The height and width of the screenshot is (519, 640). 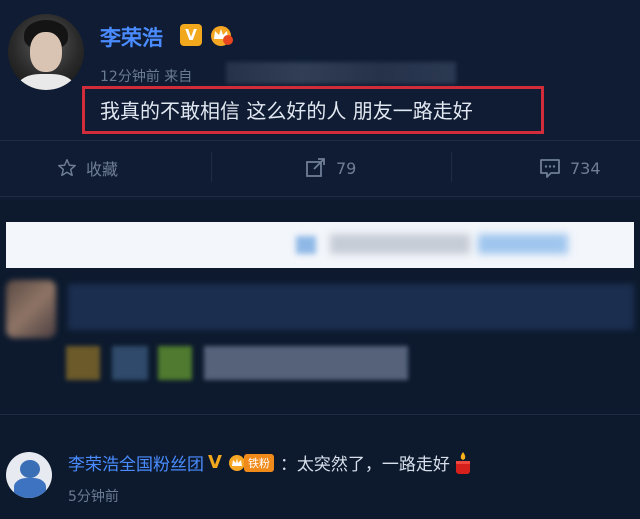 I want to click on comment-button: 734, so click(x=569, y=168).